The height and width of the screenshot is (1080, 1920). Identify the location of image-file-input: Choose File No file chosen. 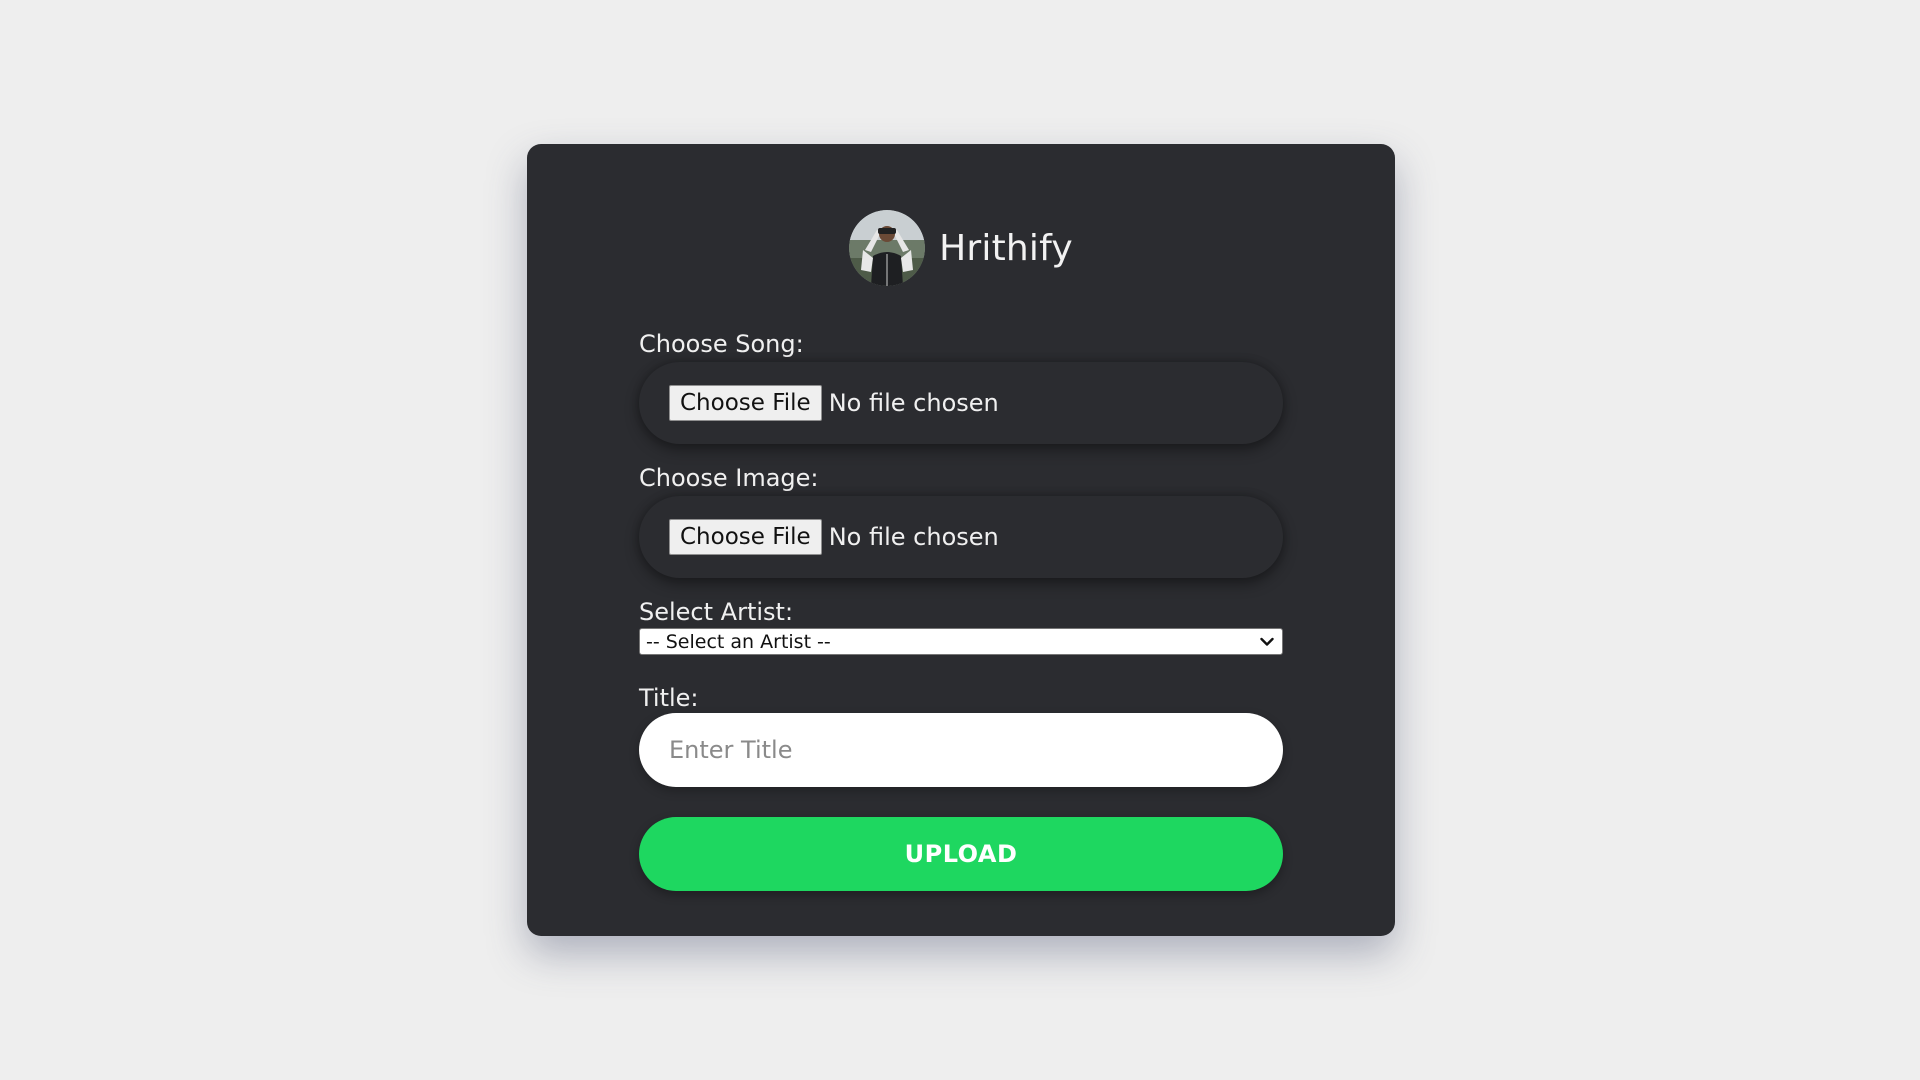
(961, 537).